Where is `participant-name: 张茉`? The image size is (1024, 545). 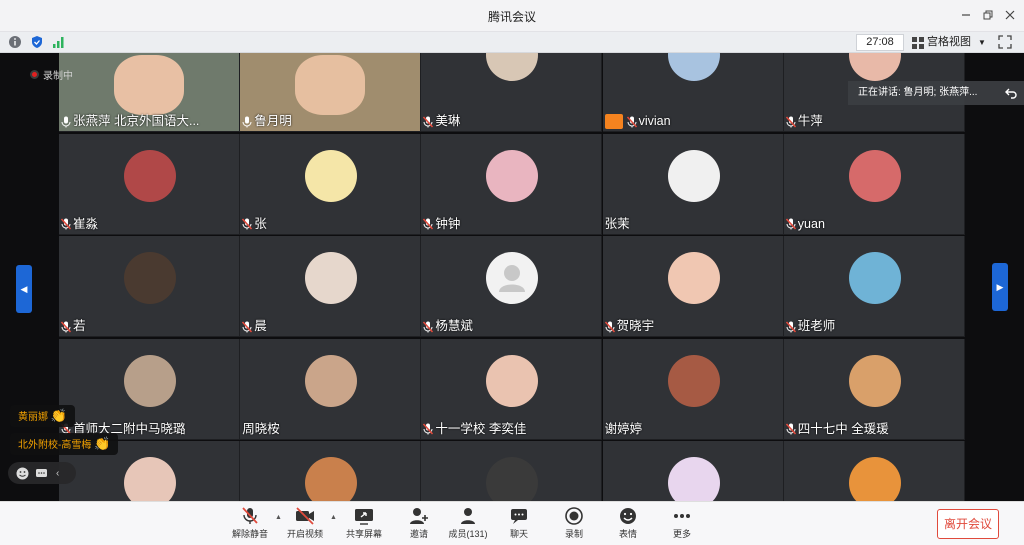 participant-name: 张茉 is located at coordinates (617, 223).